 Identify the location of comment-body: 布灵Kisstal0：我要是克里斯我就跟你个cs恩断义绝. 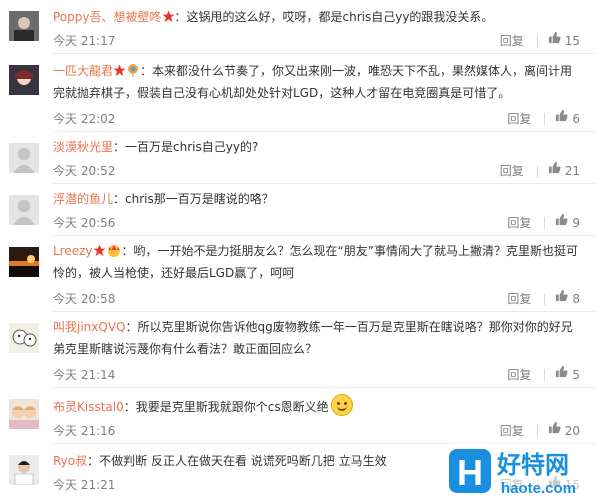
(317, 406).